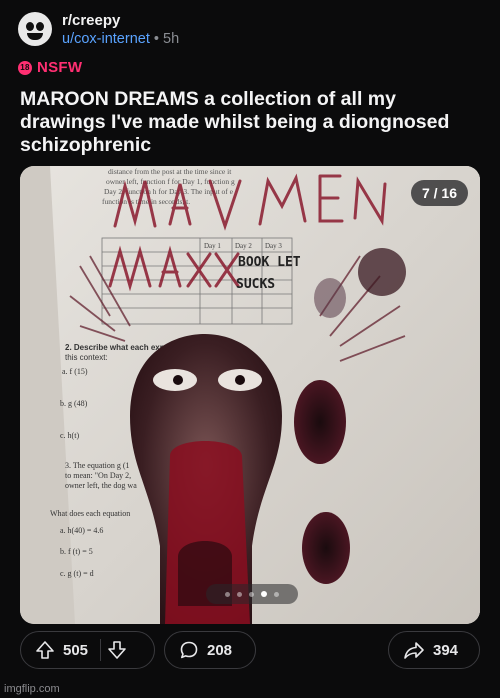  I want to click on subreddit-name: r/creepy, so click(120, 20).